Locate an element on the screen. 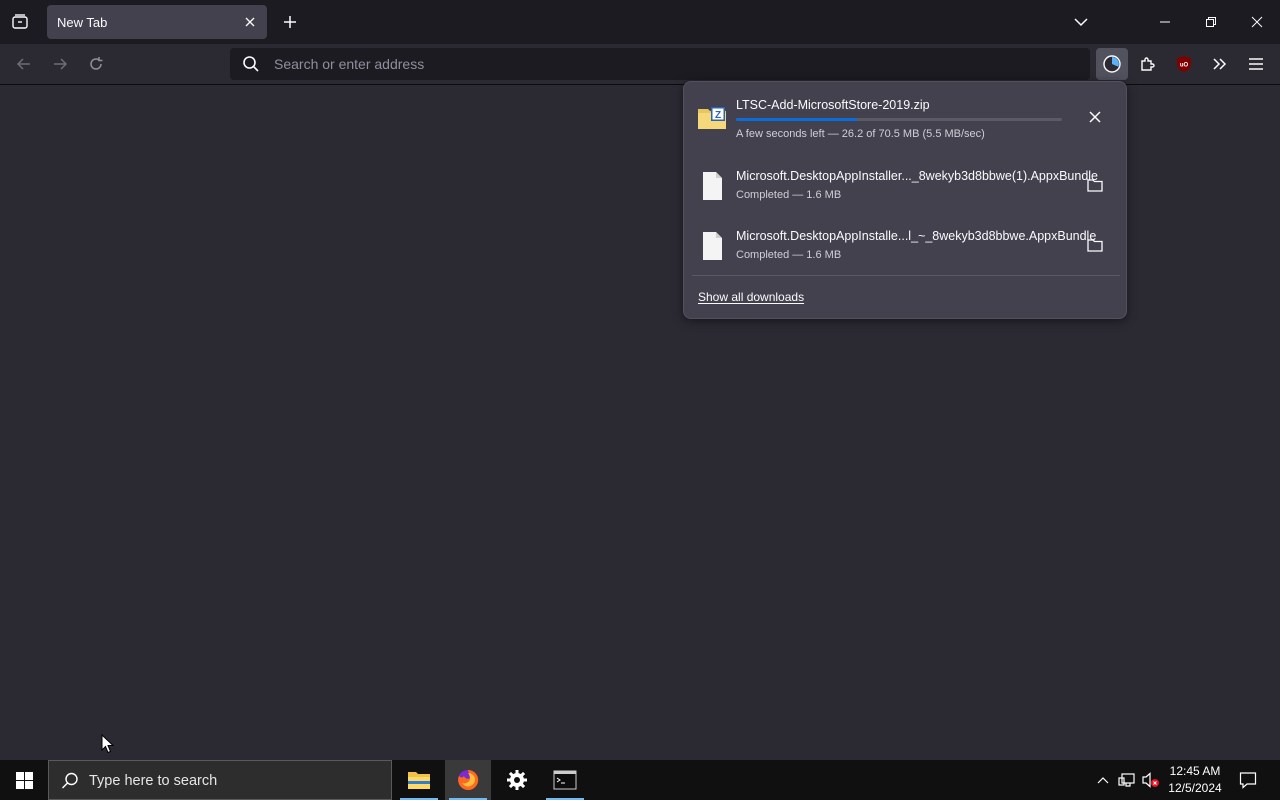  forward-button is located at coordinates (60, 64).